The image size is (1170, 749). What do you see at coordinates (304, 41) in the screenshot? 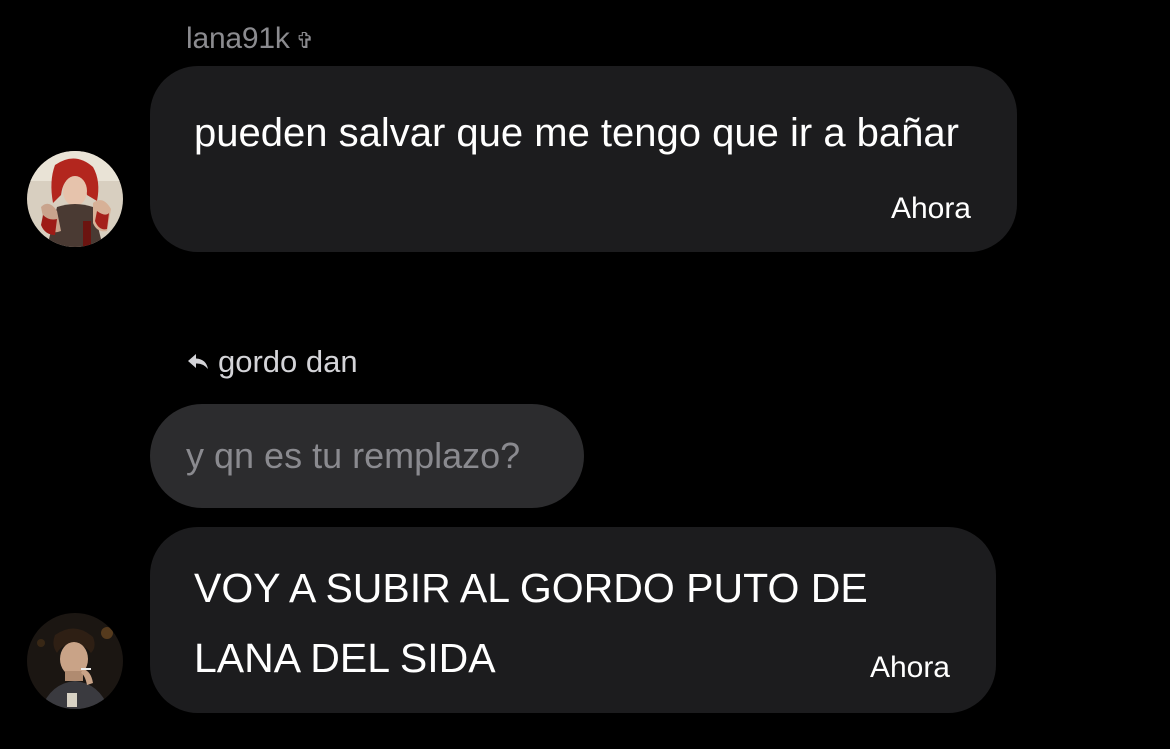
I see `cross-badge-icon: ✞` at bounding box center [304, 41].